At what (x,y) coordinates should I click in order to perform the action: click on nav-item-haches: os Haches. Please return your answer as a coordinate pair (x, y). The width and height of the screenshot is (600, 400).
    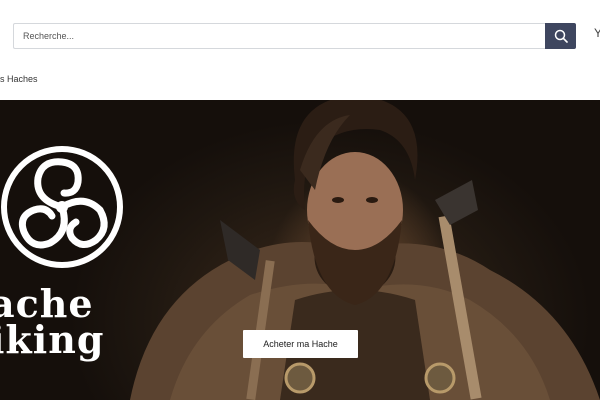
    Looking at the image, I should click on (19, 79).